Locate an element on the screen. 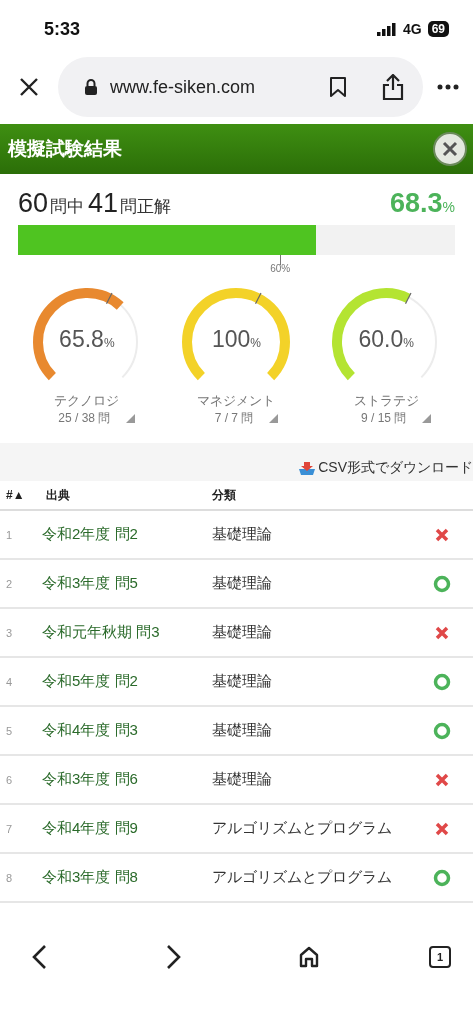 This screenshot has width=473, height=1024. download-icon is located at coordinates (307, 468).